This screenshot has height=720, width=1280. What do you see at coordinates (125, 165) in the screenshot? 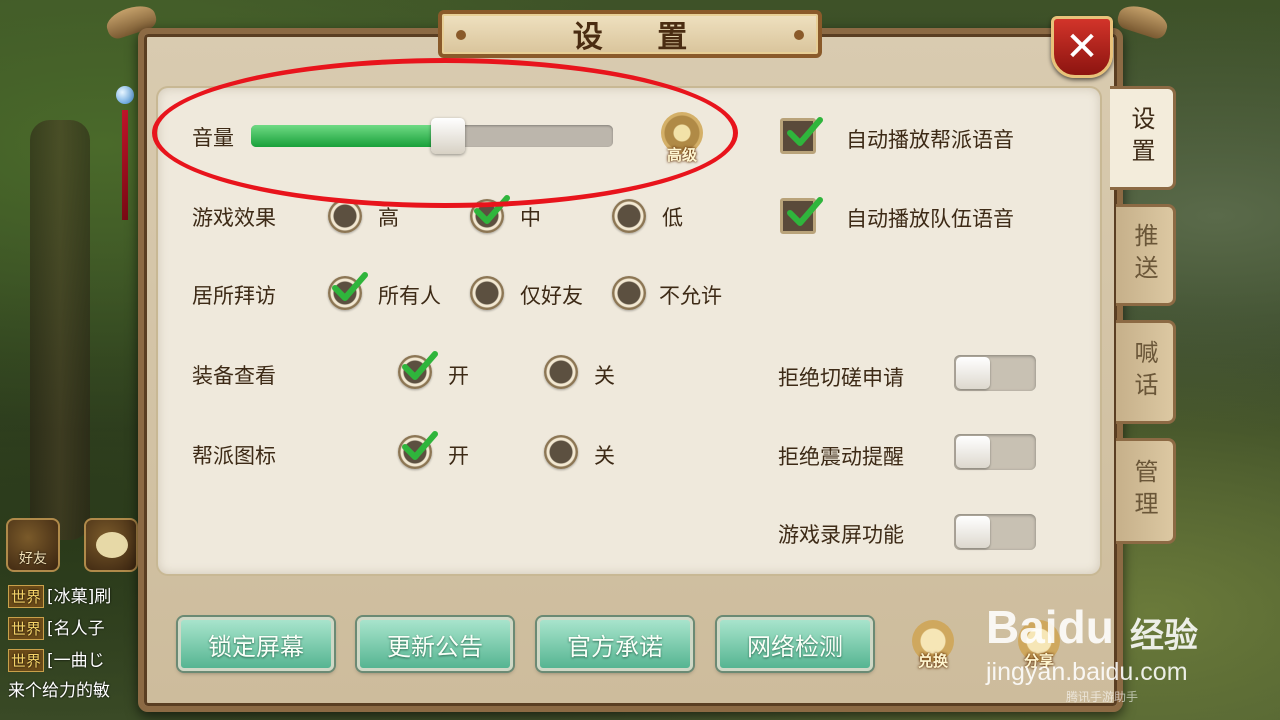
I see `pendant-tassel` at bounding box center [125, 165].